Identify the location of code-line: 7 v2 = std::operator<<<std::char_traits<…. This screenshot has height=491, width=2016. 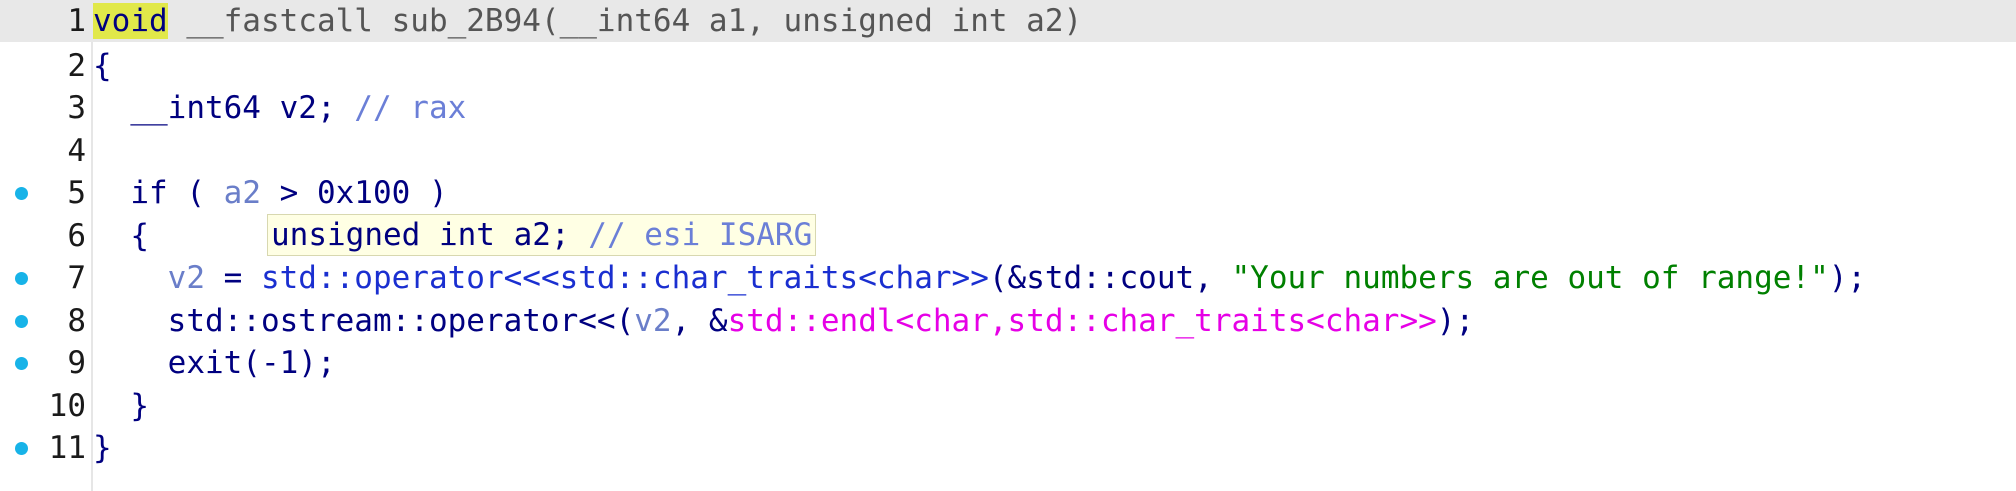
(1008, 278).